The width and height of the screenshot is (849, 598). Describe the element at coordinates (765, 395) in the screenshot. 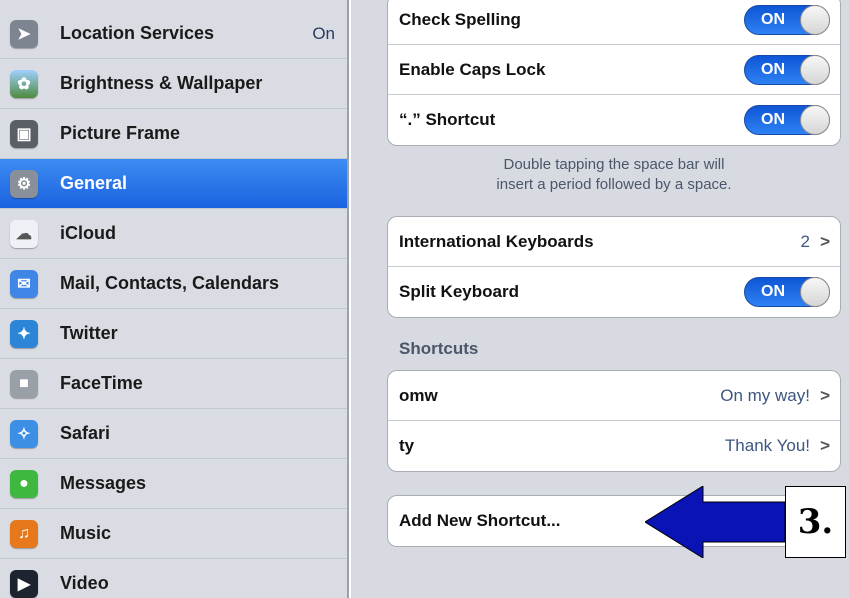

I see `row-value: On my way!` at that location.